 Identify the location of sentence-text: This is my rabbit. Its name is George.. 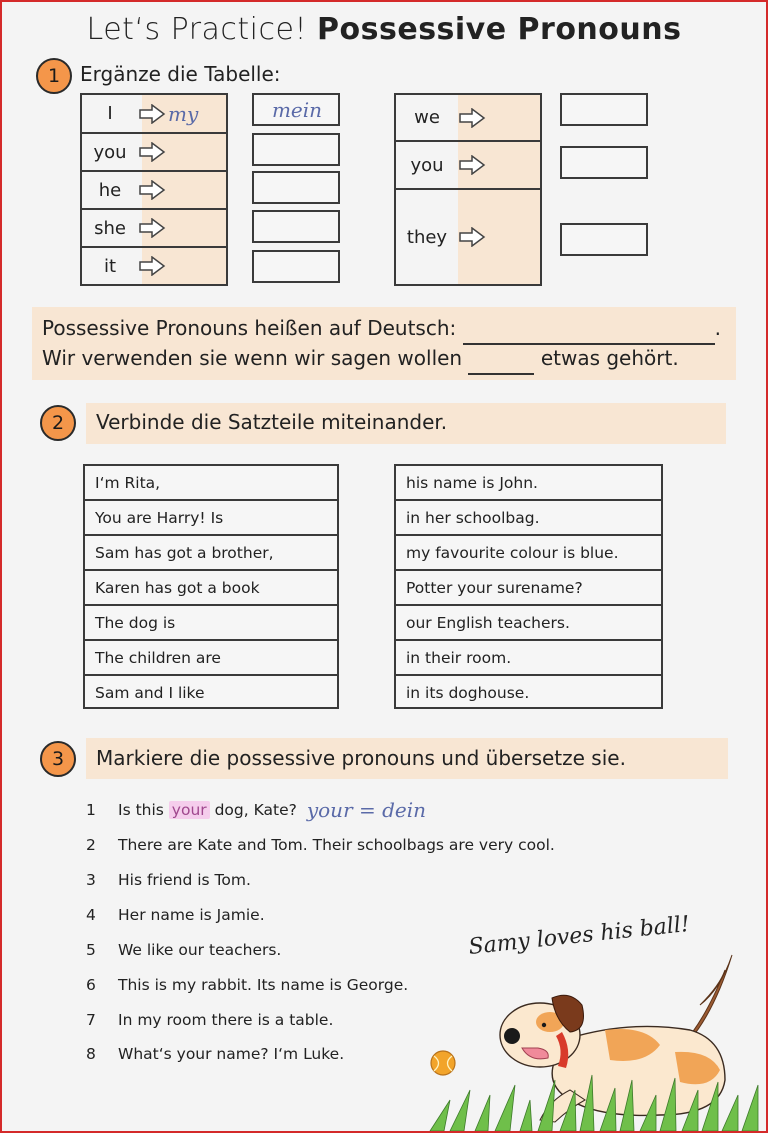
(263, 985).